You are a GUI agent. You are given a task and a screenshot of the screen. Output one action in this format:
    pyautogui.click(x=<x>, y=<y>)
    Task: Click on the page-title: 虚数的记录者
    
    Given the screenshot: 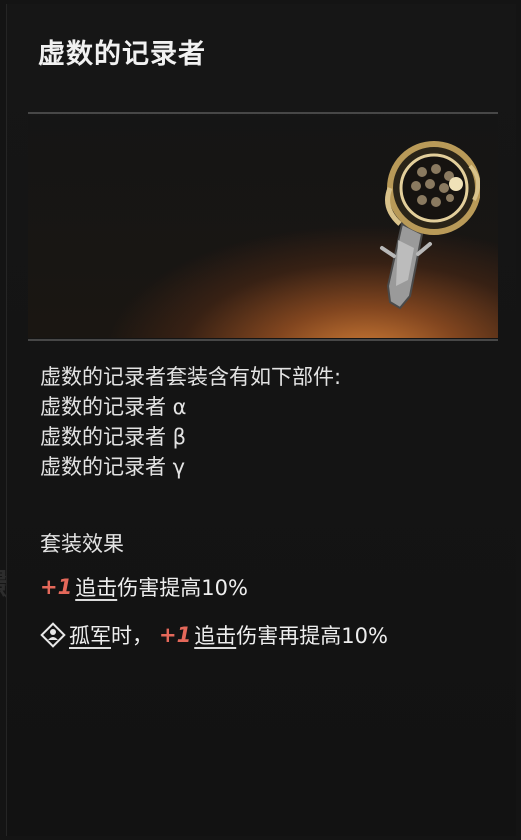 What is the action you would take?
    pyautogui.click(x=122, y=54)
    